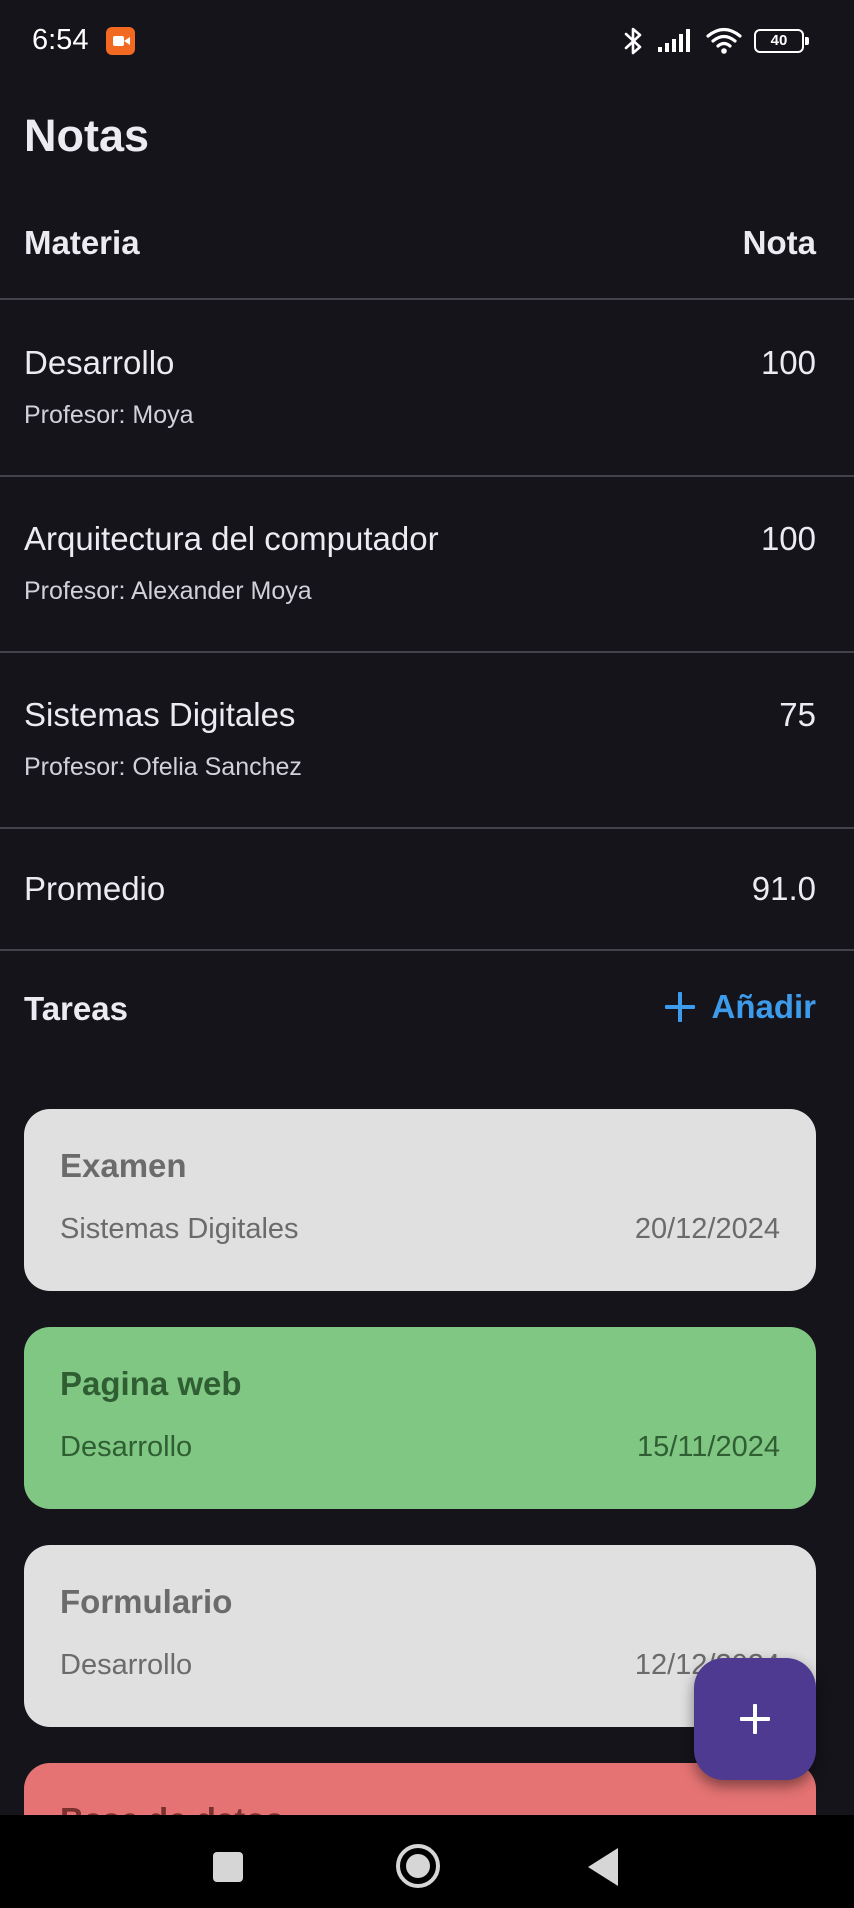 The height and width of the screenshot is (1908, 854). I want to click on row-subject: Arquitectura del computador, so click(231, 538).